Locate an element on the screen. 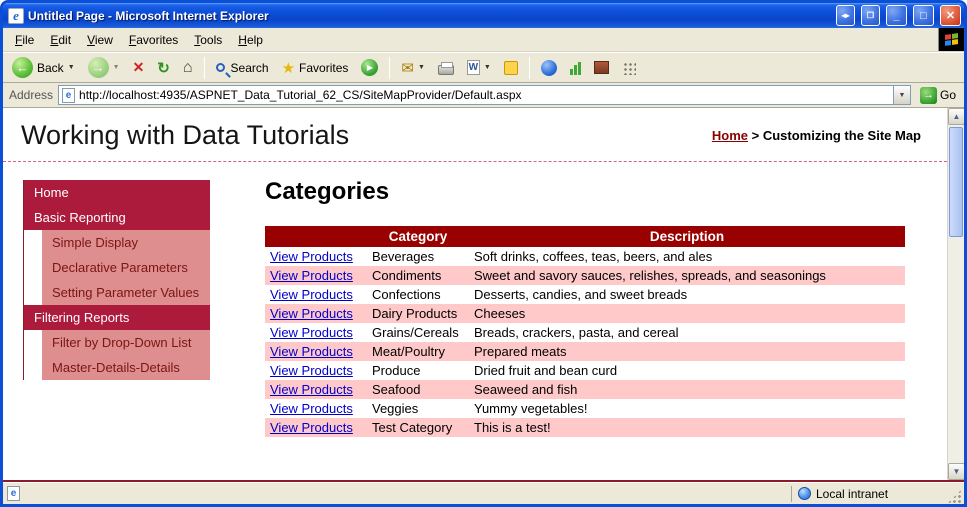  vertical-scrollbar: ▲ ▼ is located at coordinates (955, 294).